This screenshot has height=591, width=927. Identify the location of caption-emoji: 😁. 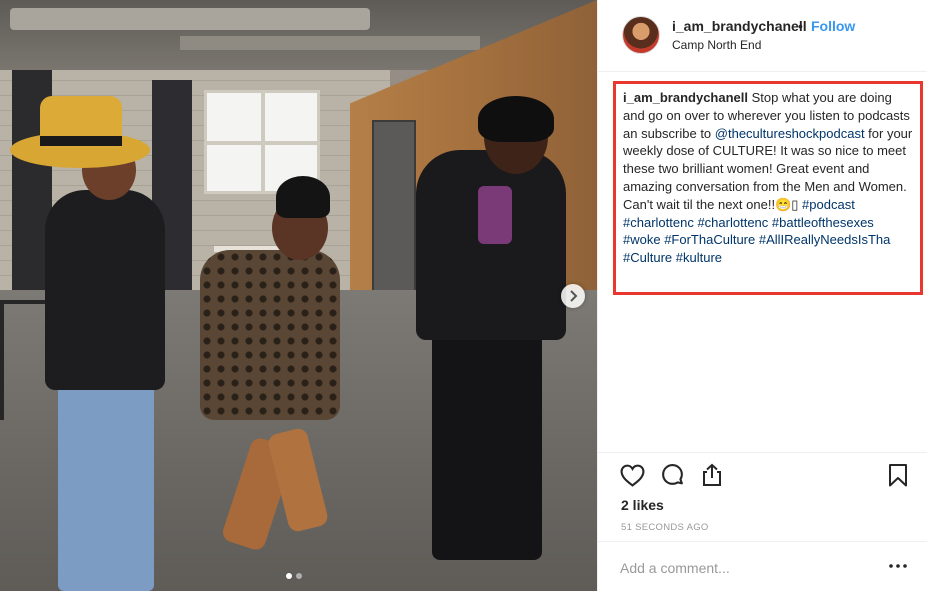
(783, 204).